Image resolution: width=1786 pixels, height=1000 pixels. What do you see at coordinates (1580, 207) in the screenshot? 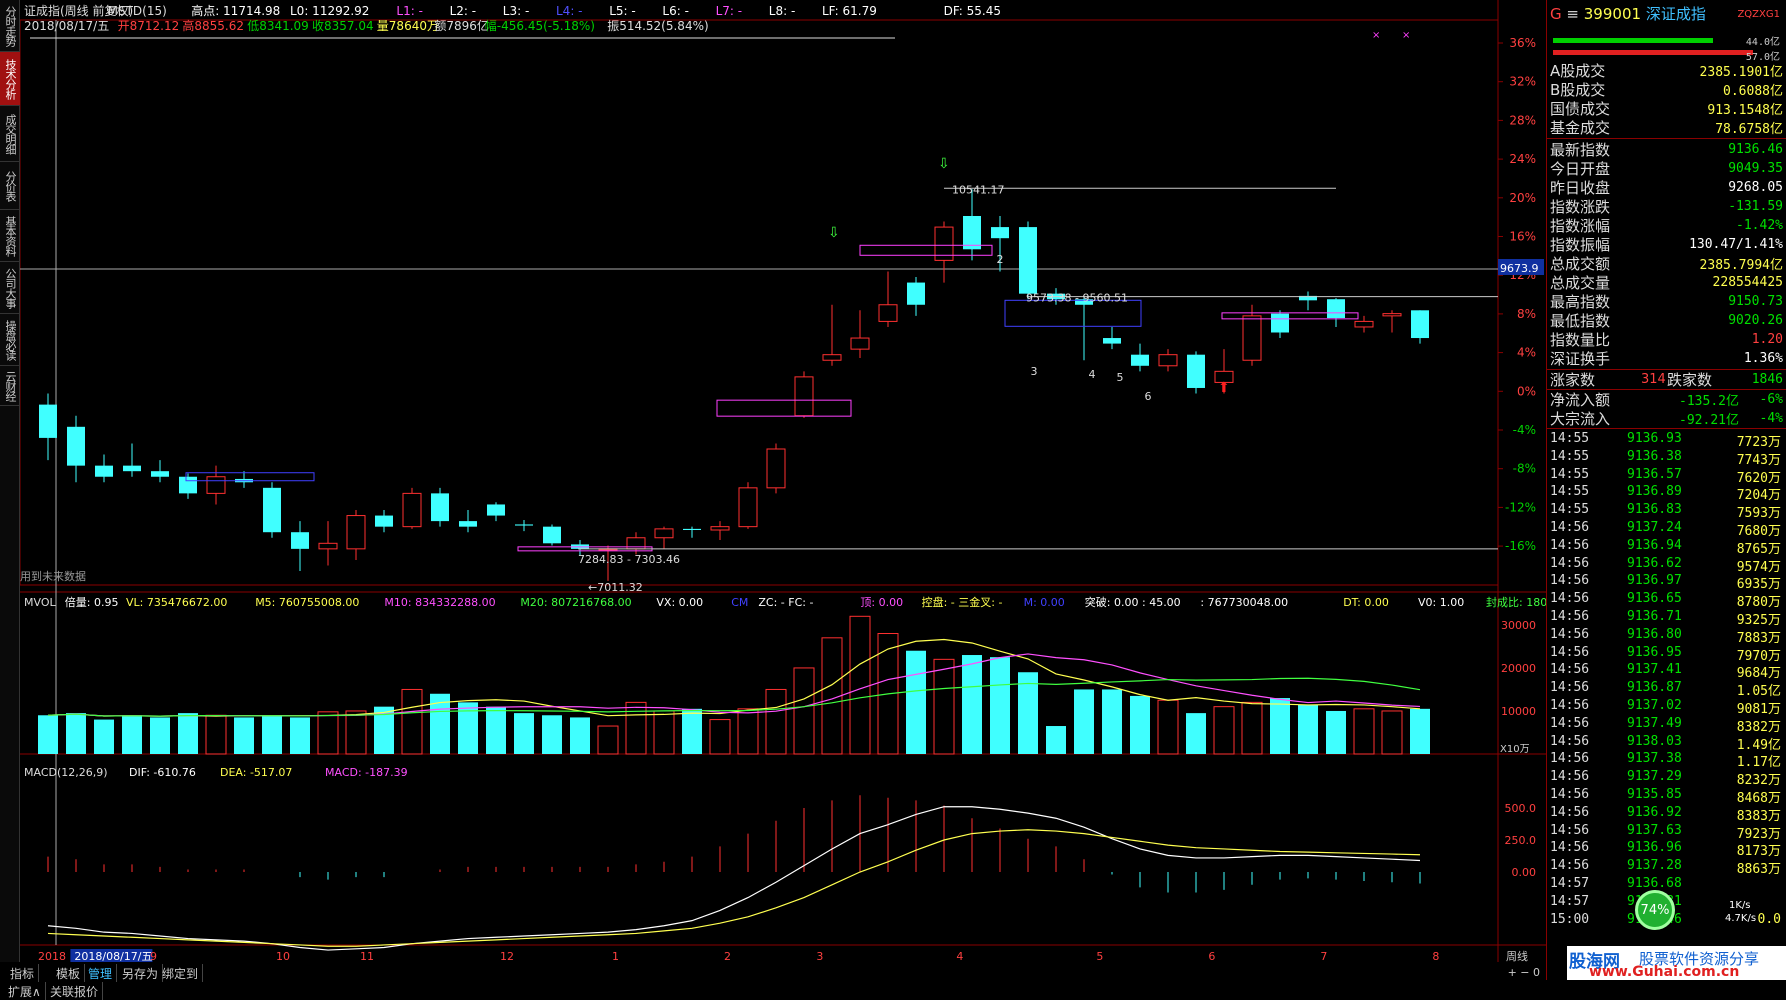
I see `row-label: 指数涨跌` at bounding box center [1580, 207].